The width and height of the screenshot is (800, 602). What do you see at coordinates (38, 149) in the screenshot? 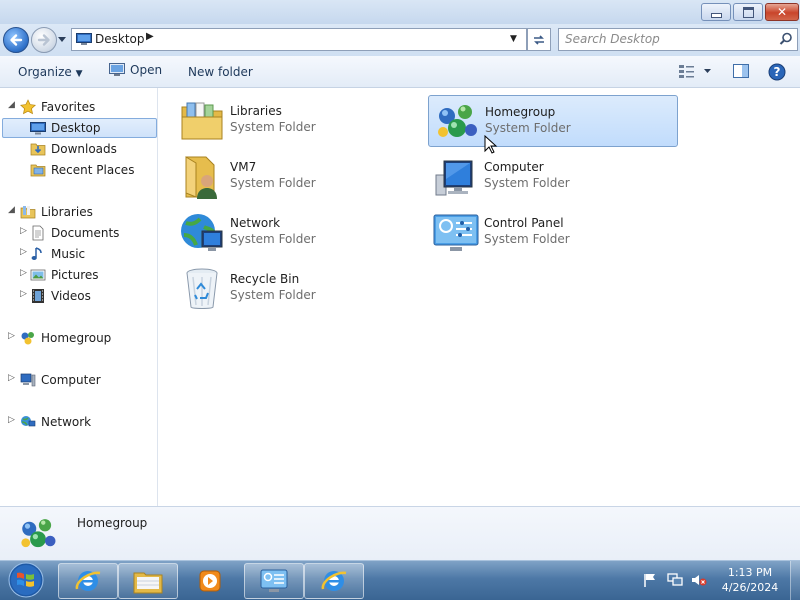
I see `downloads-folder-icon` at bounding box center [38, 149].